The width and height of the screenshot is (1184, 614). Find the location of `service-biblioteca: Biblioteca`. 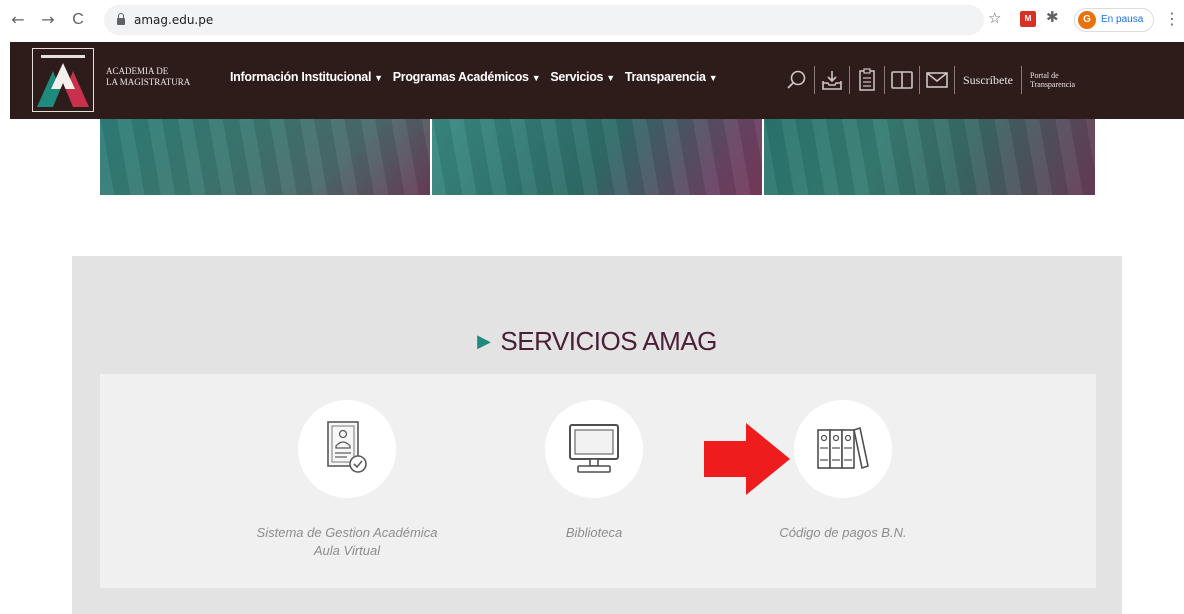

service-biblioteca: Biblioteca is located at coordinates (594, 471).